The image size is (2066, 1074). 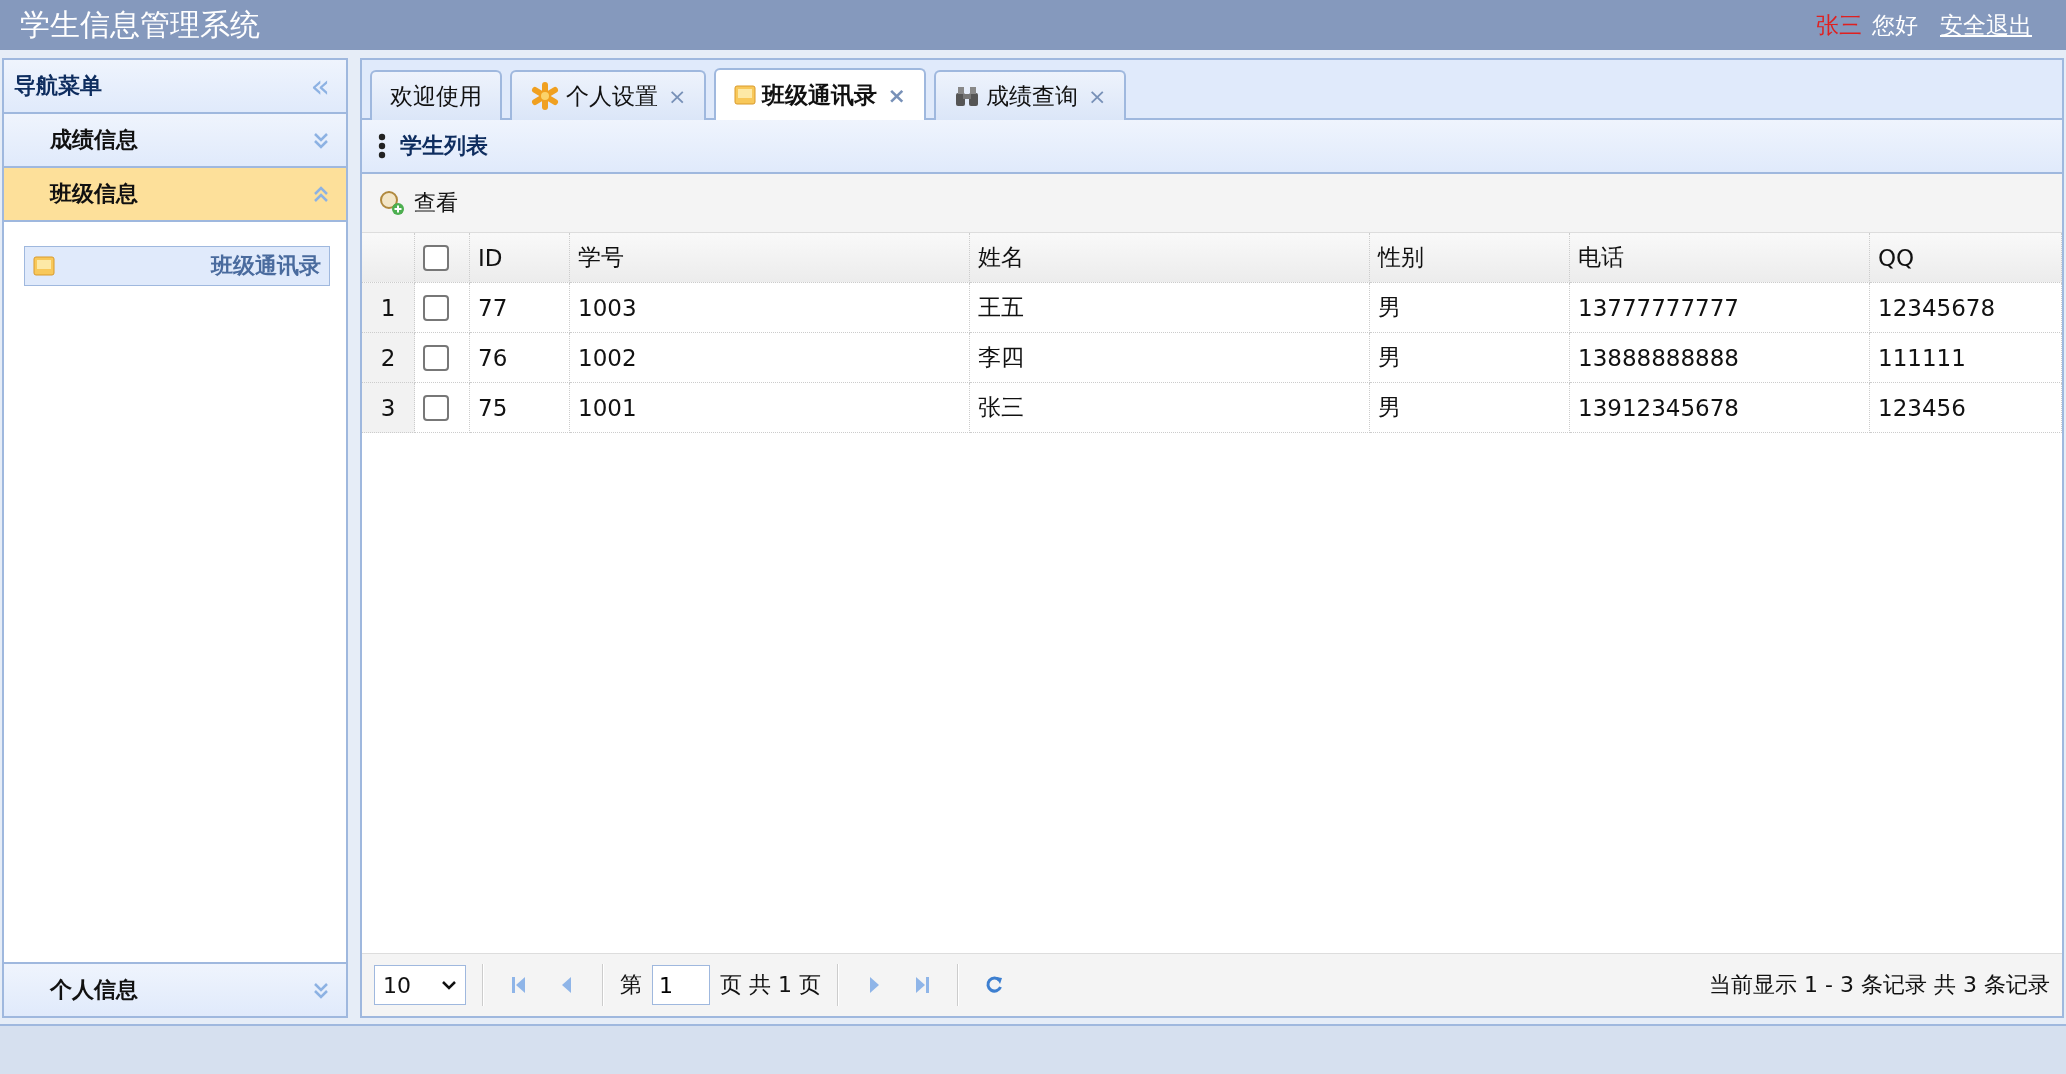 I want to click on page-total: 页 共 1 页, so click(x=770, y=985).